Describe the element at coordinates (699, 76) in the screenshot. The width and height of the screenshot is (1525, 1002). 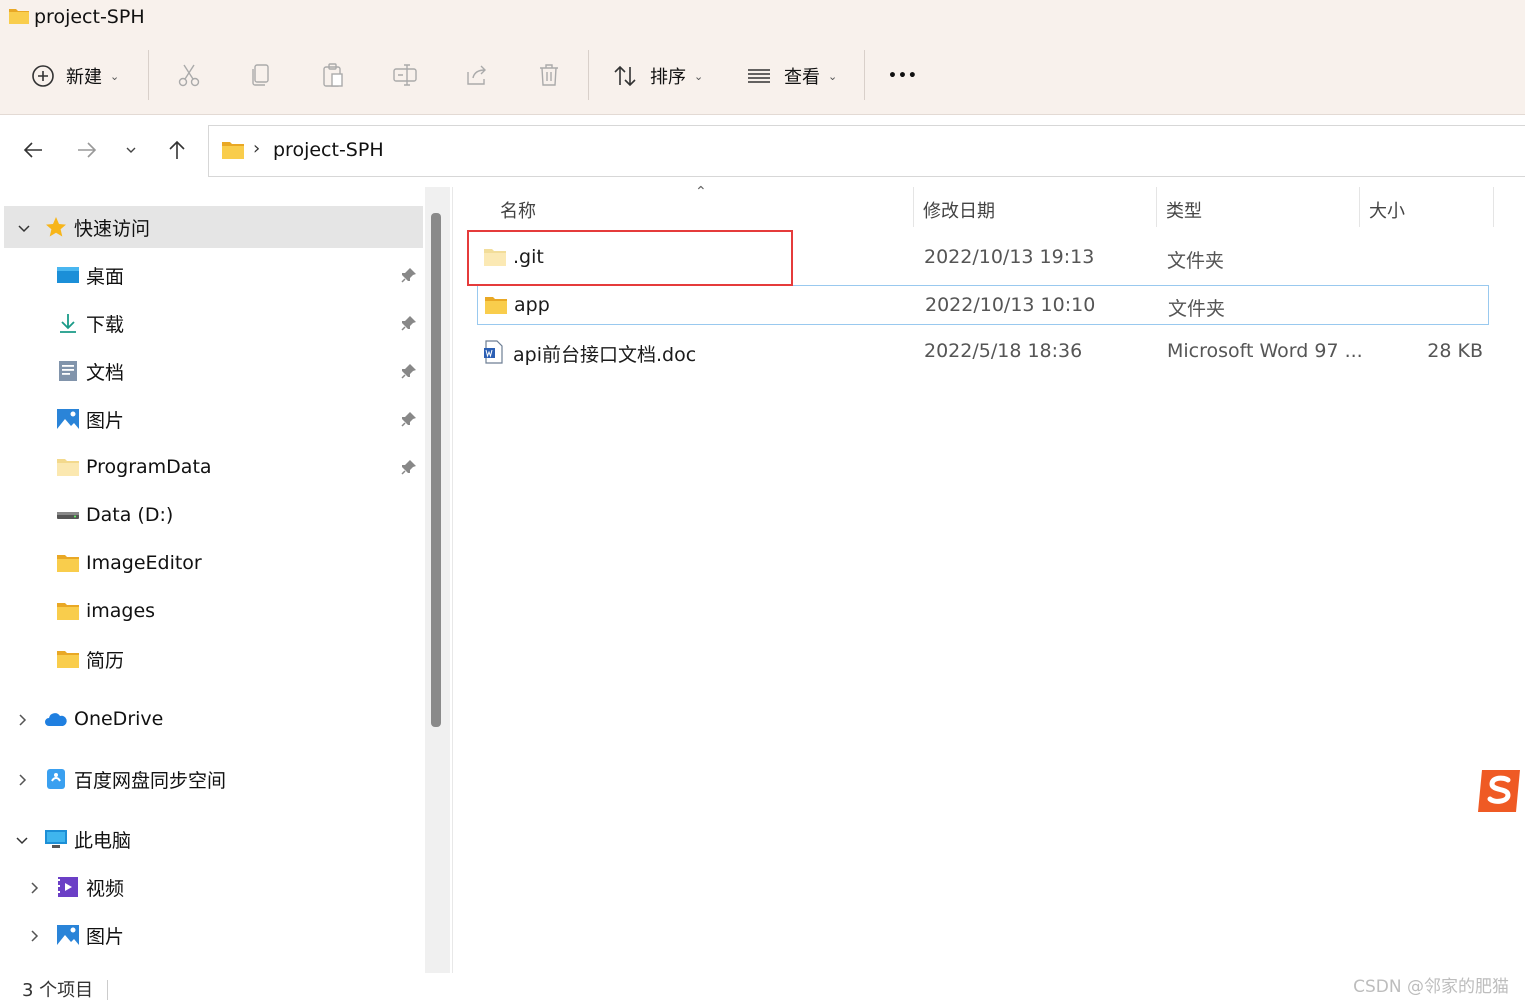
I see `chevron-down-icon: ⌄` at that location.